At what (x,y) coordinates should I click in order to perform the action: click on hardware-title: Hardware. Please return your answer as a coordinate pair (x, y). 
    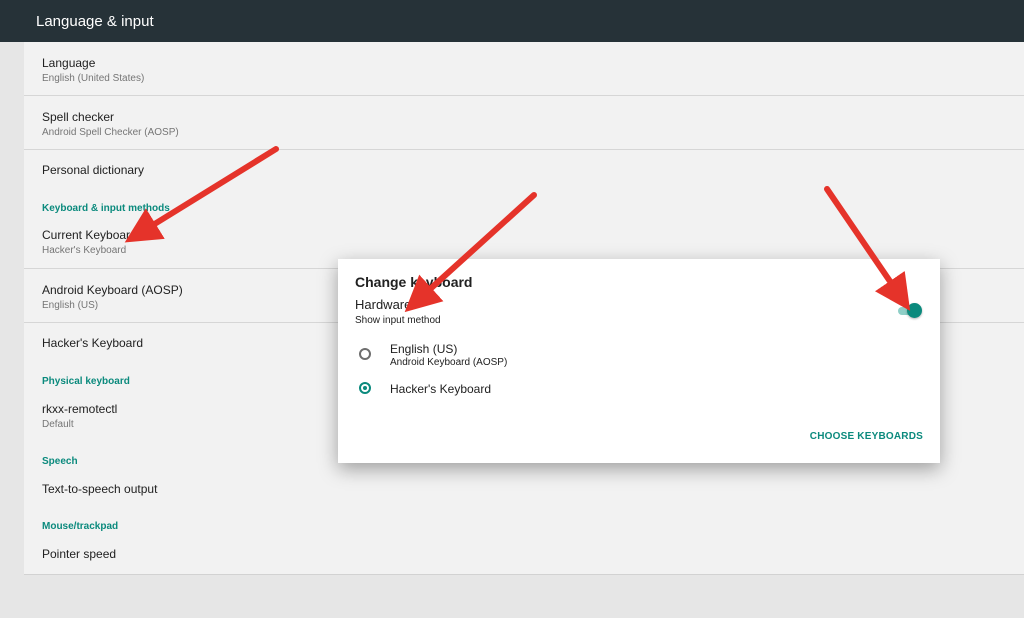
    Looking at the image, I should click on (383, 304).